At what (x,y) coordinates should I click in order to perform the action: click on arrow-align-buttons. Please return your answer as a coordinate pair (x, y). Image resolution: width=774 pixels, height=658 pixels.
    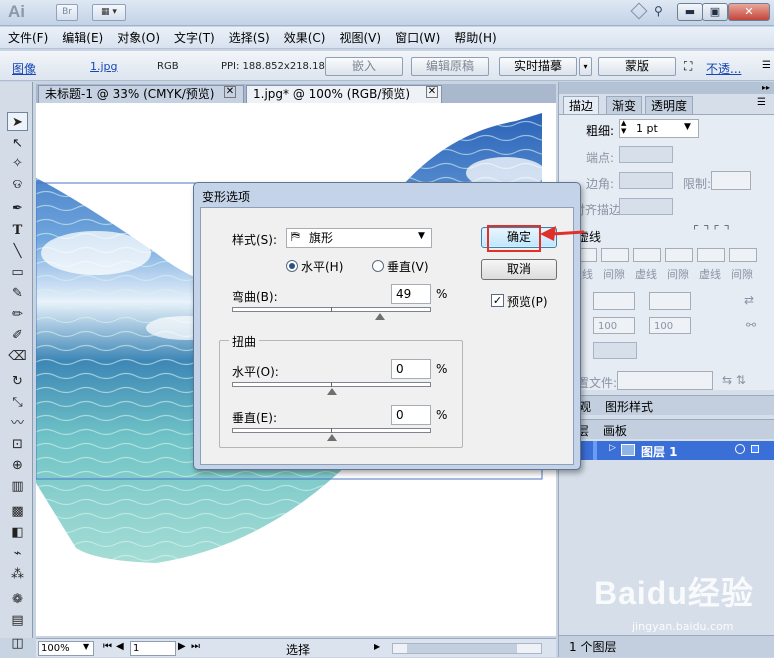
    Looking at the image, I should click on (615, 350).